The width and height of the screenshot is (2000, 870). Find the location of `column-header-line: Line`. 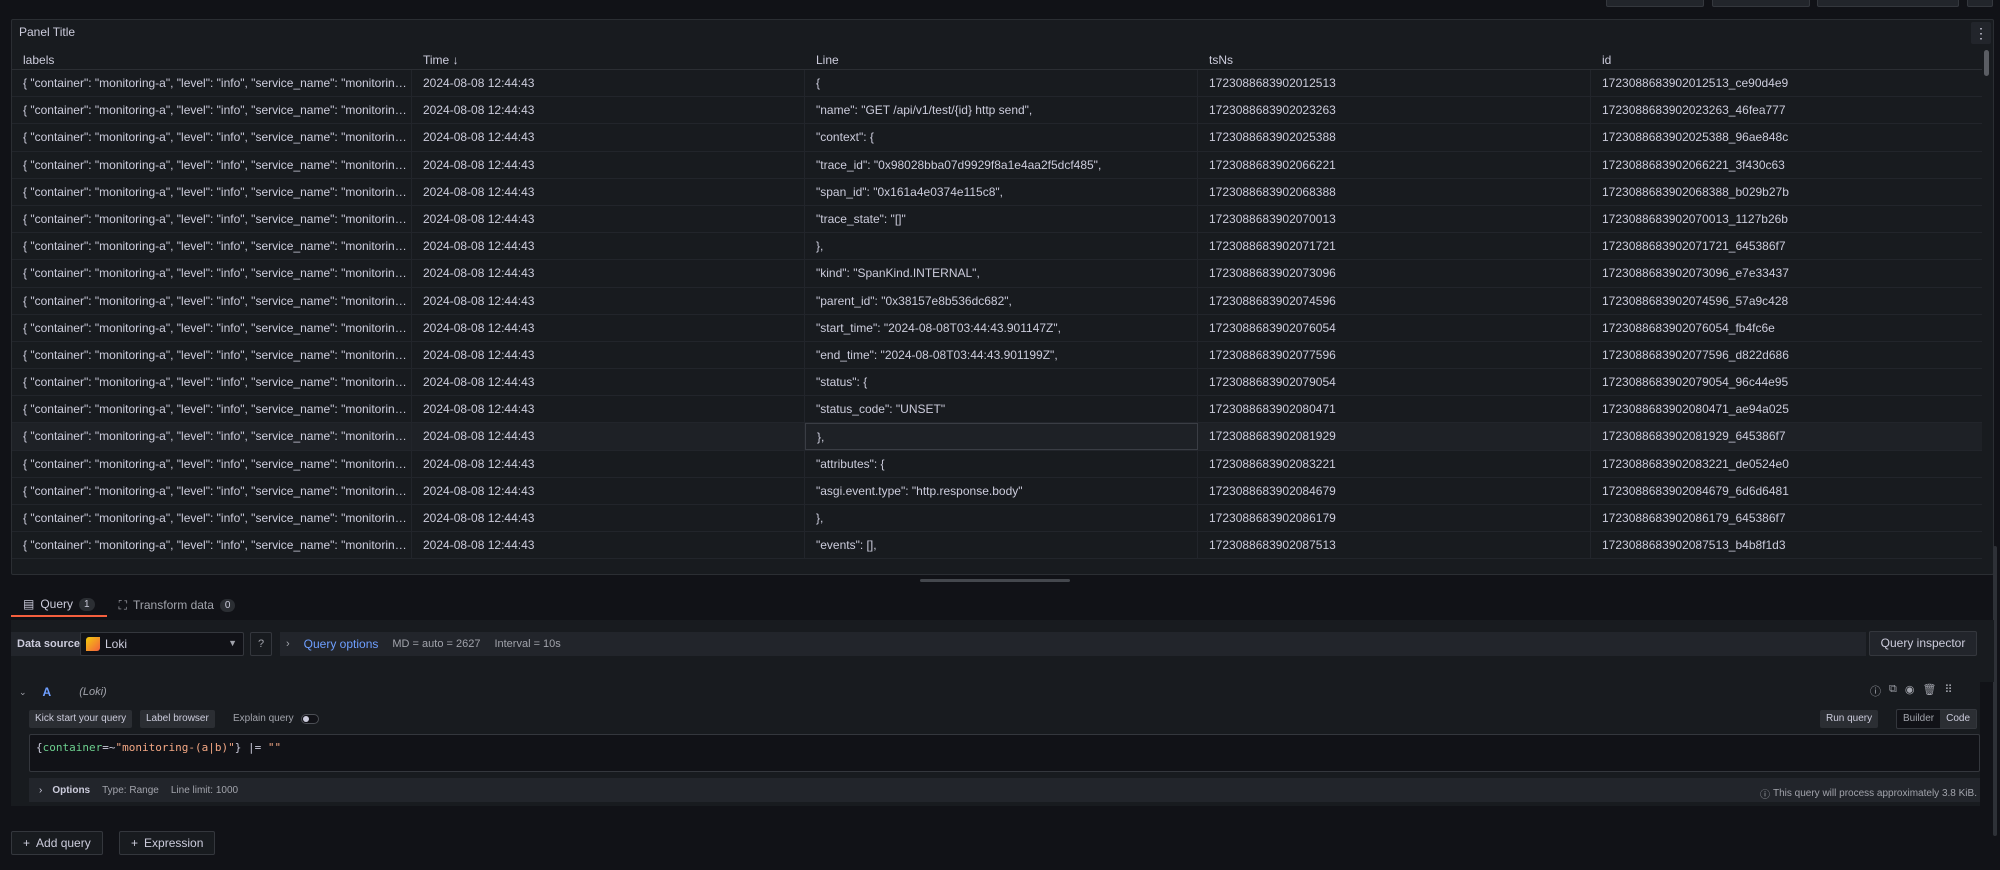

column-header-line: Line is located at coordinates (1001, 59).